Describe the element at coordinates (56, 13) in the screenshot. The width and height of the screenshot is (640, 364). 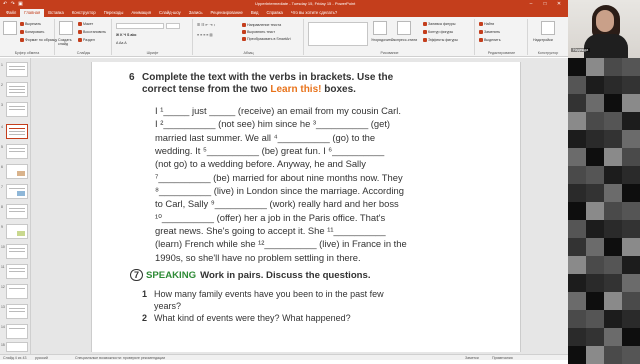
I see `tab-insert: Вставка` at that location.